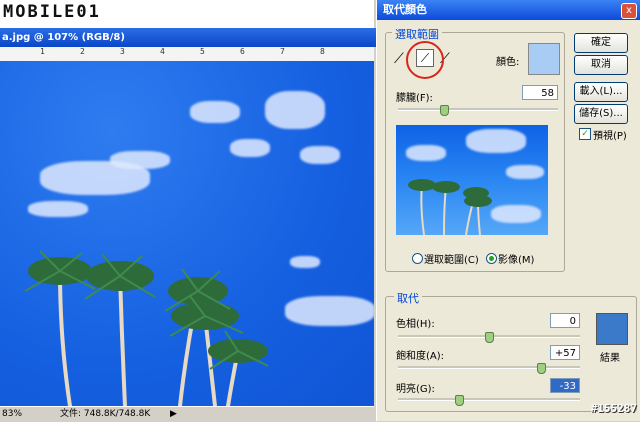 The image size is (640, 422). Describe the element at coordinates (122, 51) in the screenshot. I see `ruler-mark: 3` at that location.